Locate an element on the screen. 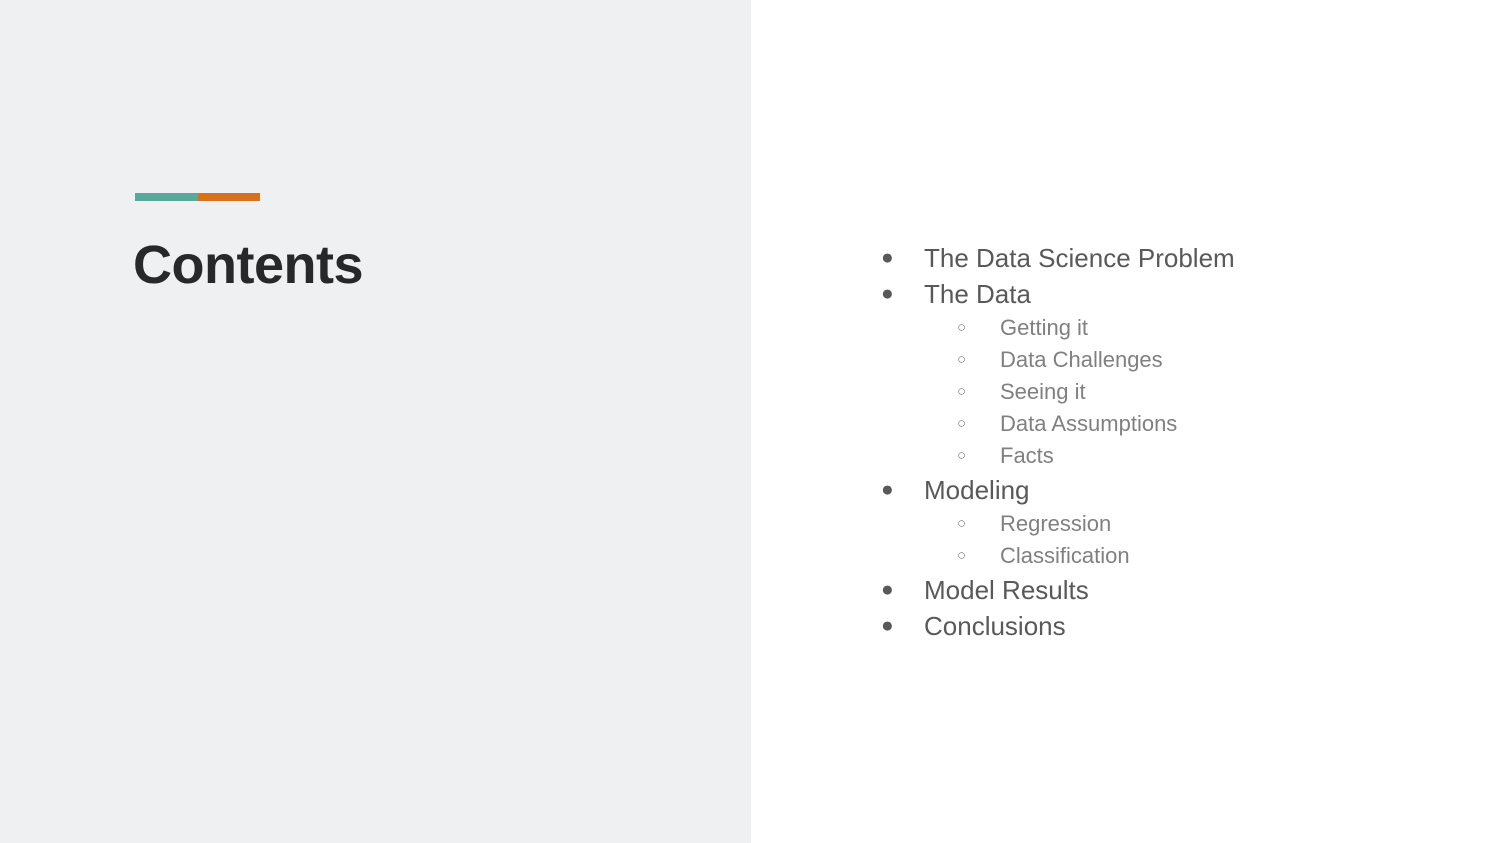 The width and height of the screenshot is (1500, 843). list-item-label: Model Results is located at coordinates (1006, 590).